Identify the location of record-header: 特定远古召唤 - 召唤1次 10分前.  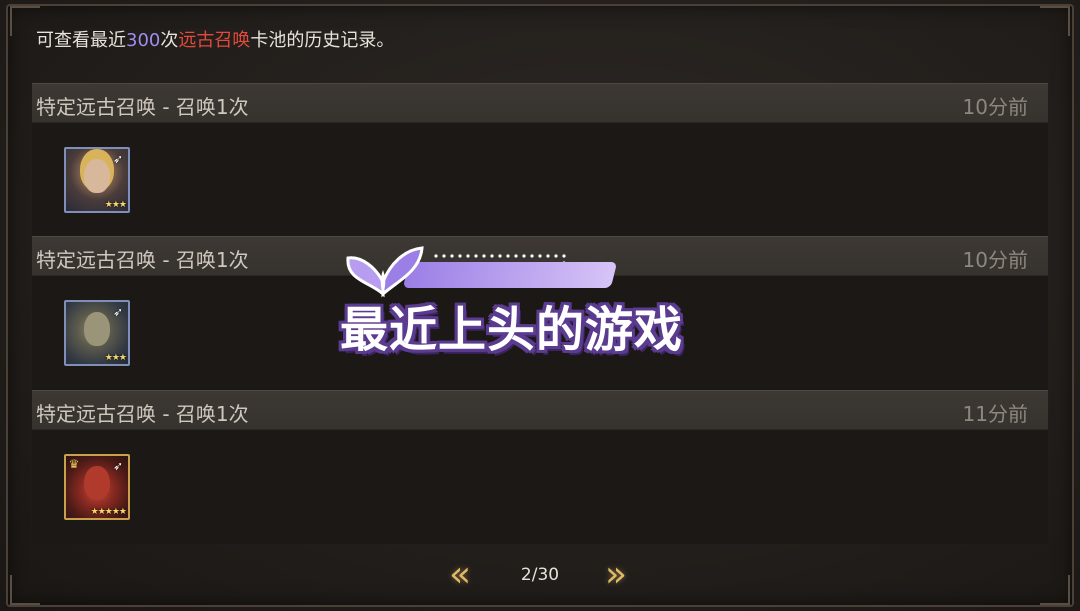
(540, 103).